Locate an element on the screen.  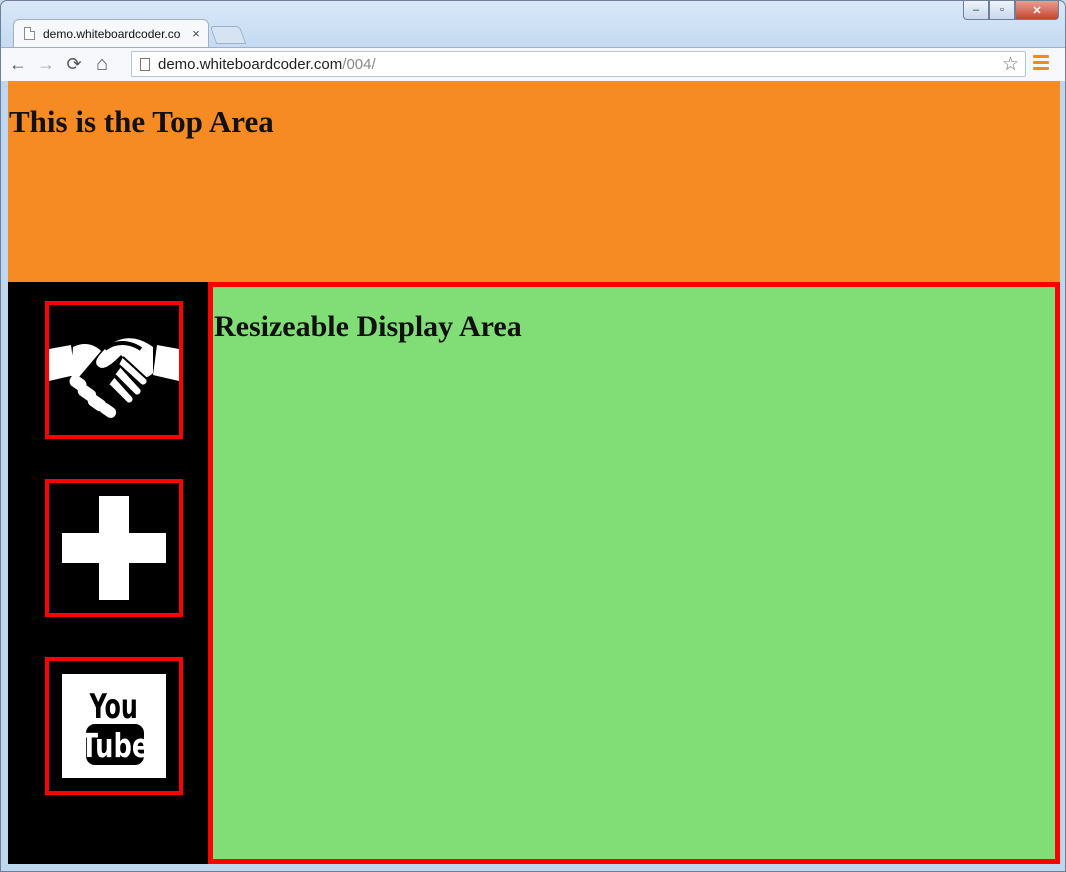
tab-title: demo.whiteboardcoder.co is located at coordinates (112, 33).